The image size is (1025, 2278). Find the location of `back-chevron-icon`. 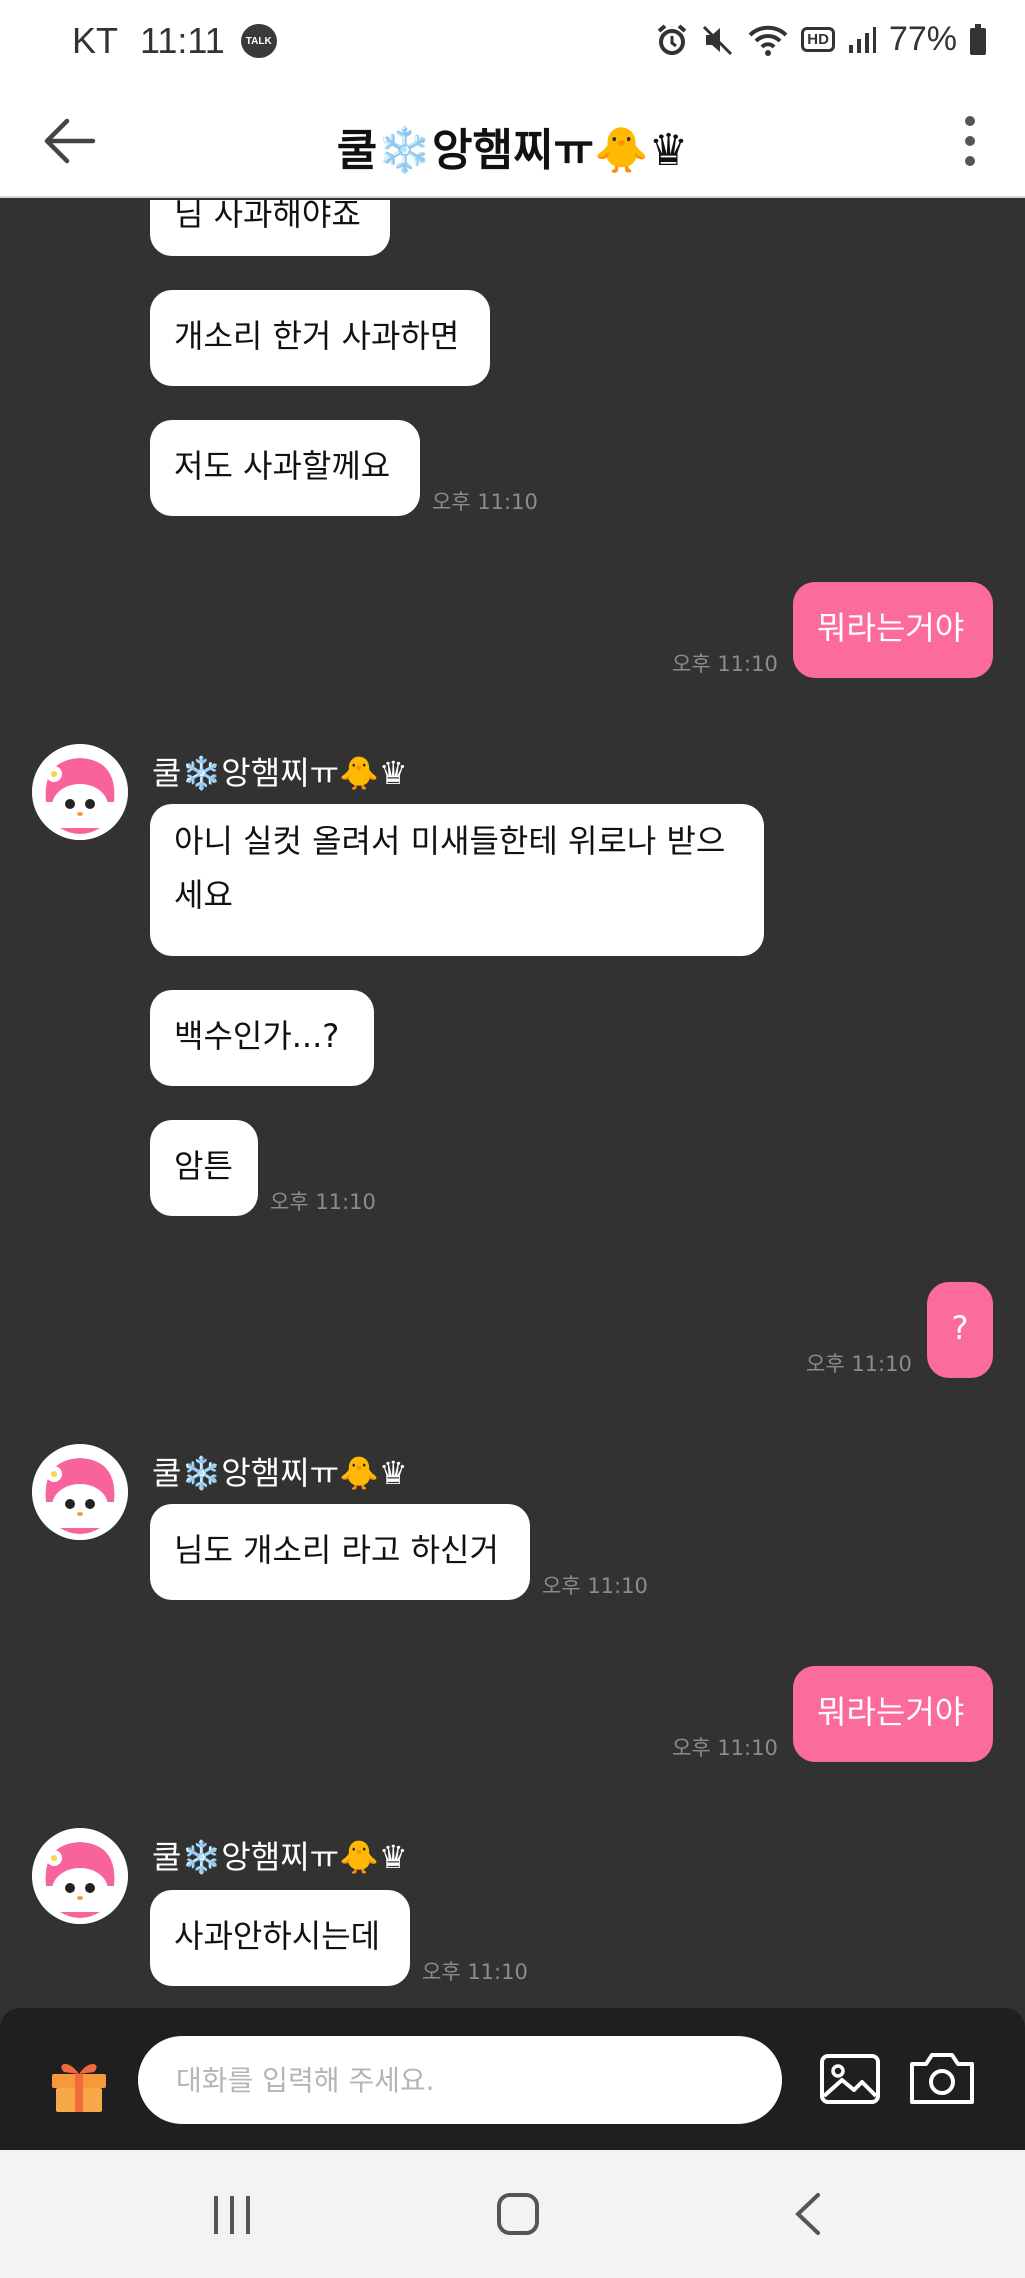

back-chevron-icon is located at coordinates (807, 2214).